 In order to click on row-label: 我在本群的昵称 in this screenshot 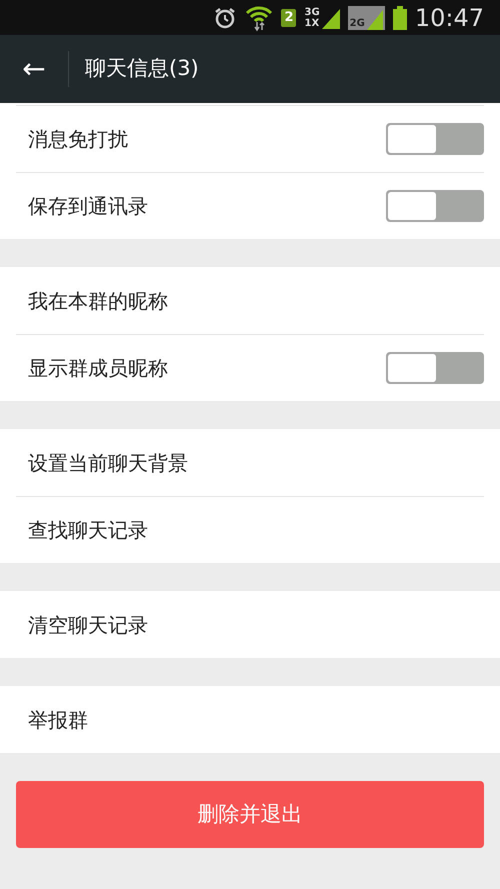, I will do `click(98, 301)`.